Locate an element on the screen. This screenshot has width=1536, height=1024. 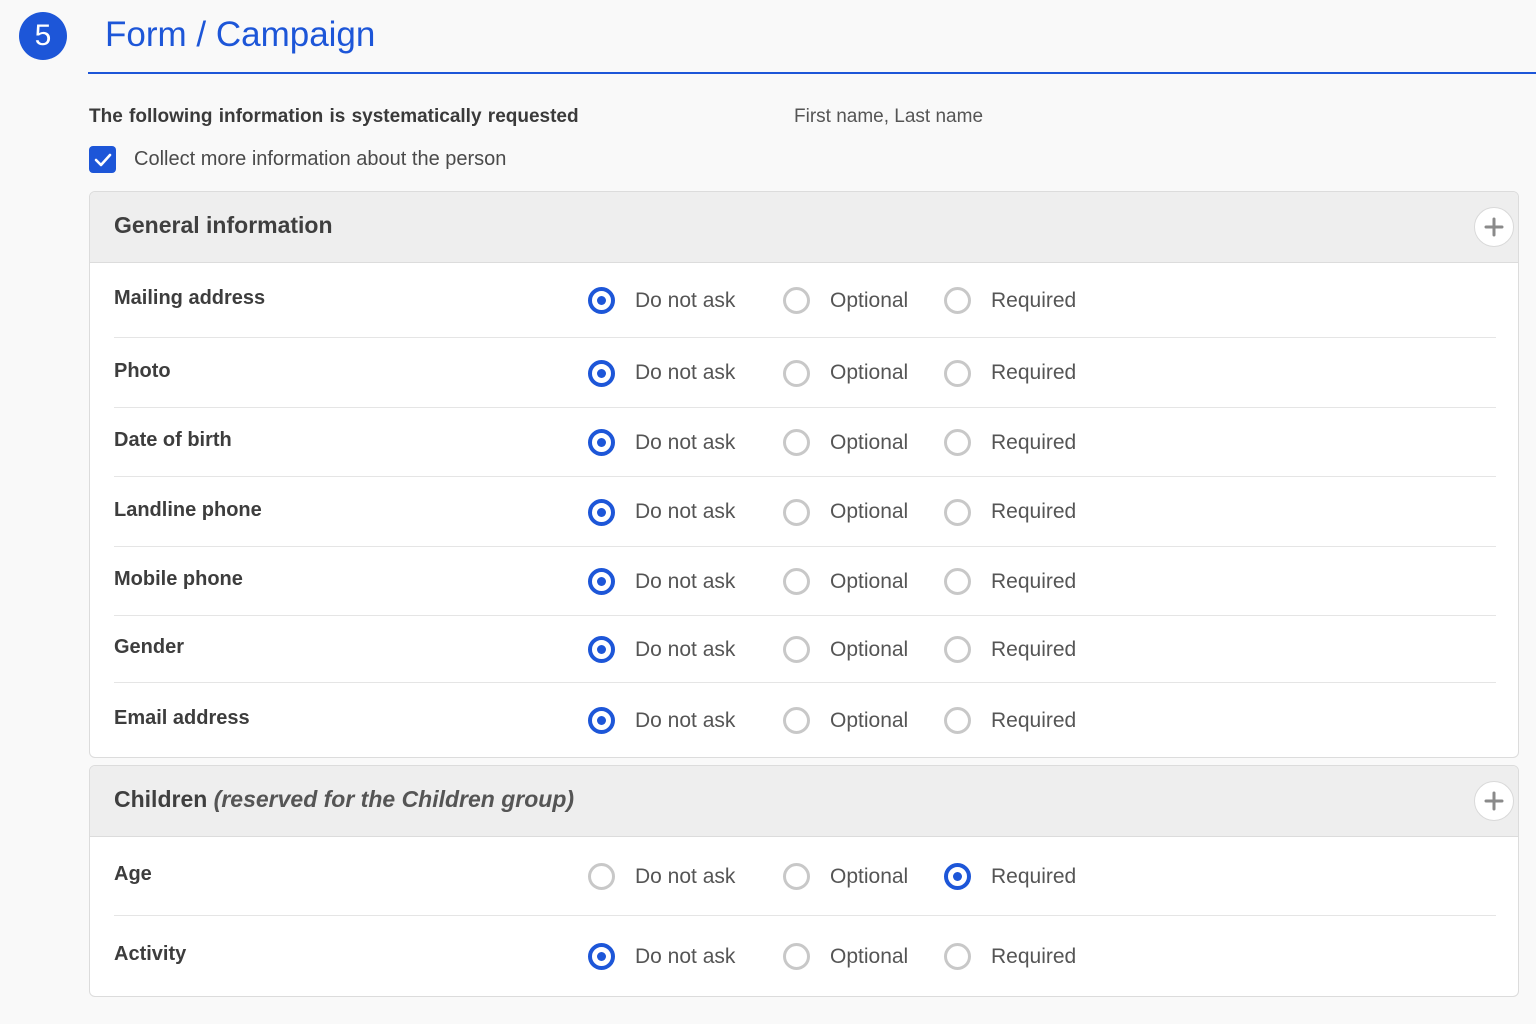
field-row: Age Do not ask Optional Required is located at coordinates (805, 876).